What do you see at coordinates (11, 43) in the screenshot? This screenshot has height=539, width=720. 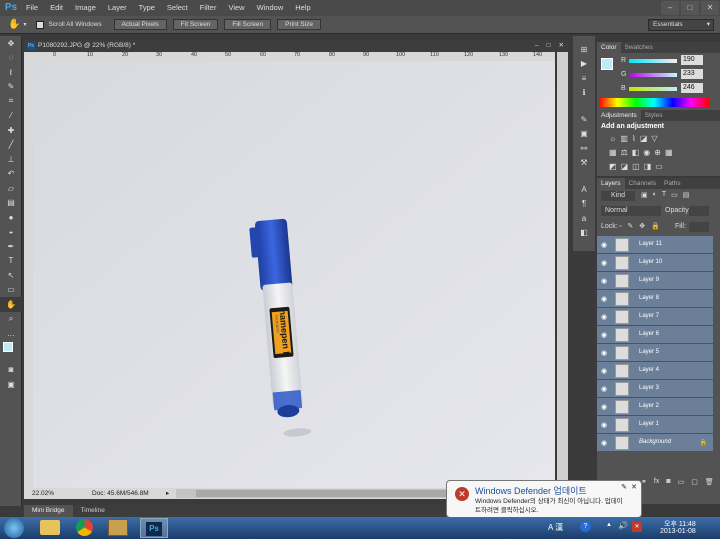 I see `move-tool-icon: ✥` at bounding box center [11, 43].